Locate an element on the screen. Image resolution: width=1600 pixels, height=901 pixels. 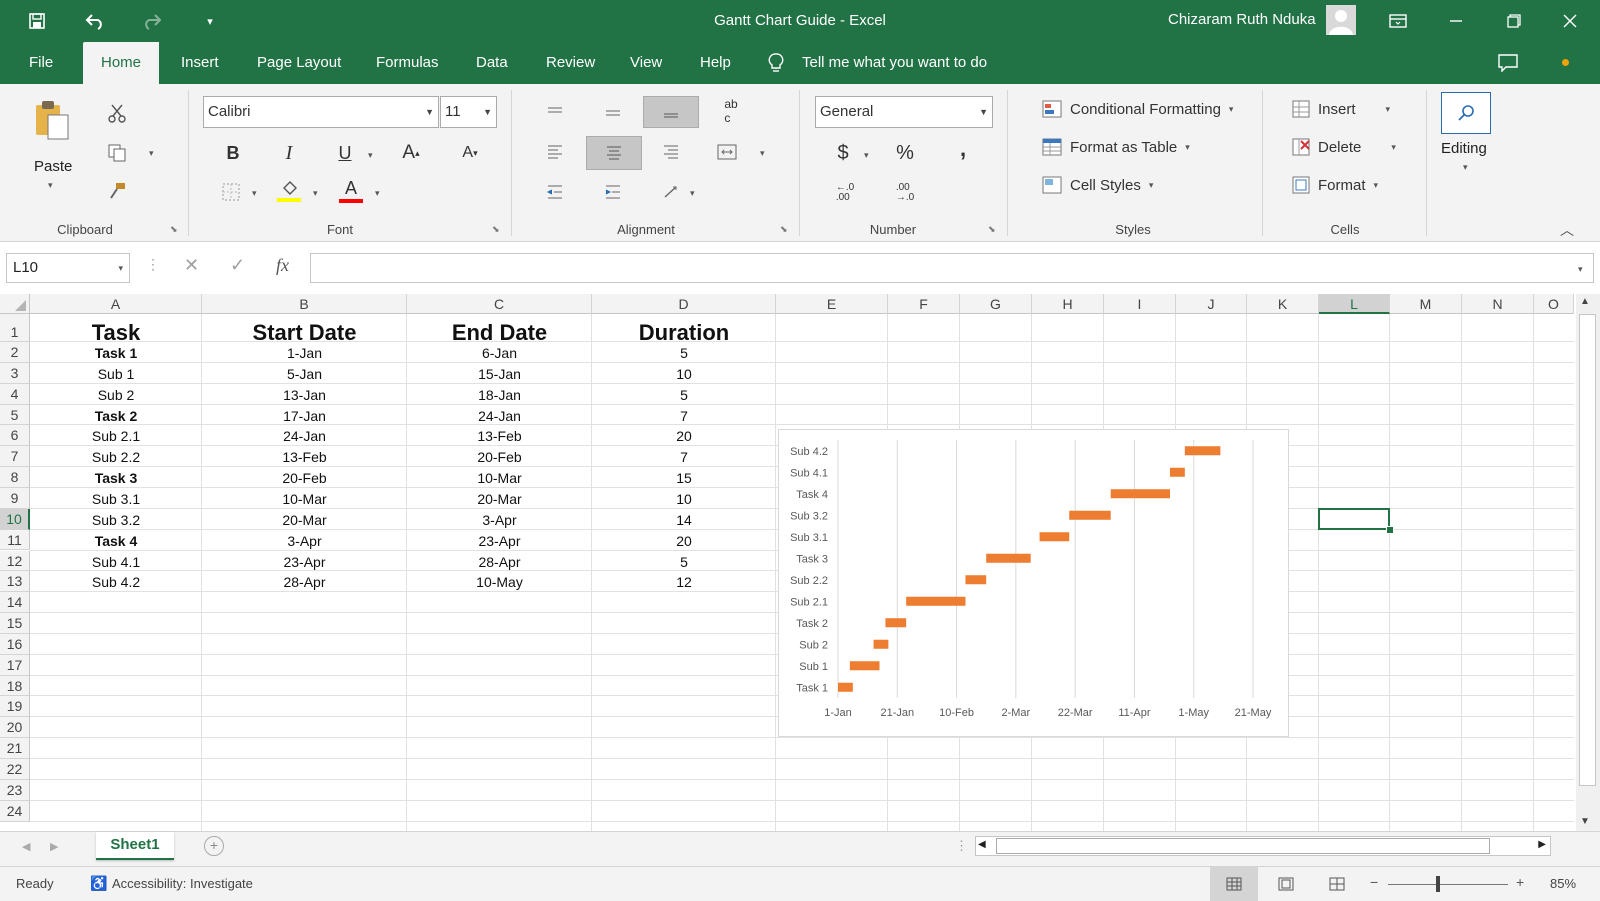
table-cell-a9: Sub 3.1 is located at coordinates (116, 498).